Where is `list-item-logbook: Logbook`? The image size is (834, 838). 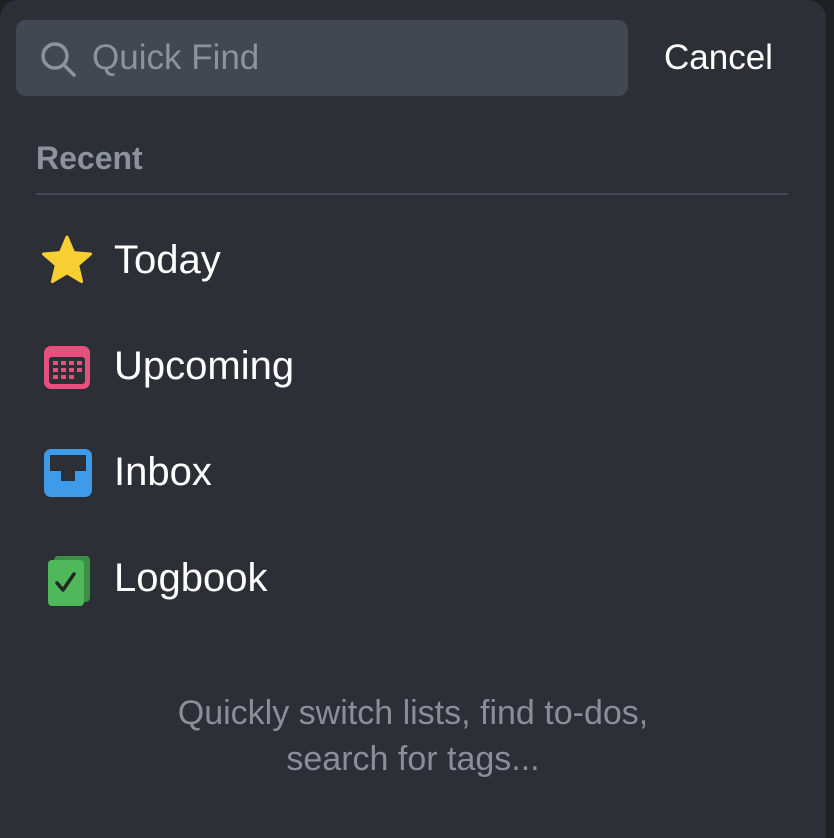 list-item-logbook: Logbook is located at coordinates (412, 578).